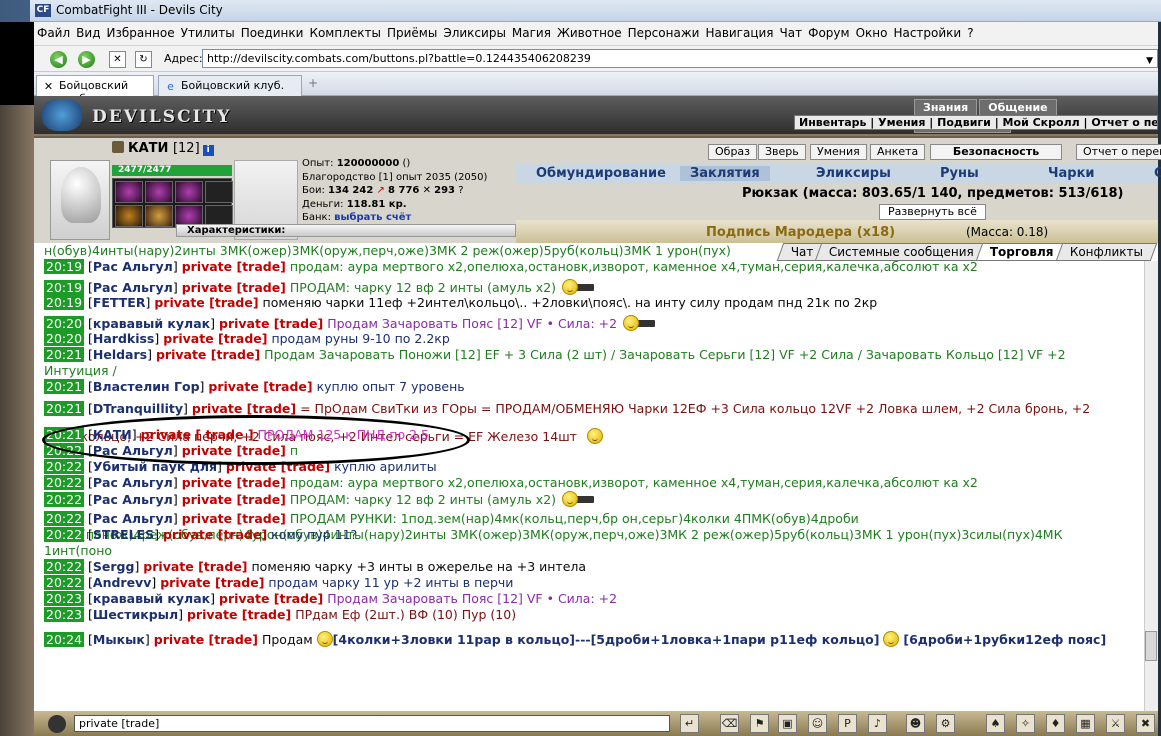  What do you see at coordinates (1118, 152) in the screenshot?
I see `profile-button: Отчет о переводах` at bounding box center [1118, 152].